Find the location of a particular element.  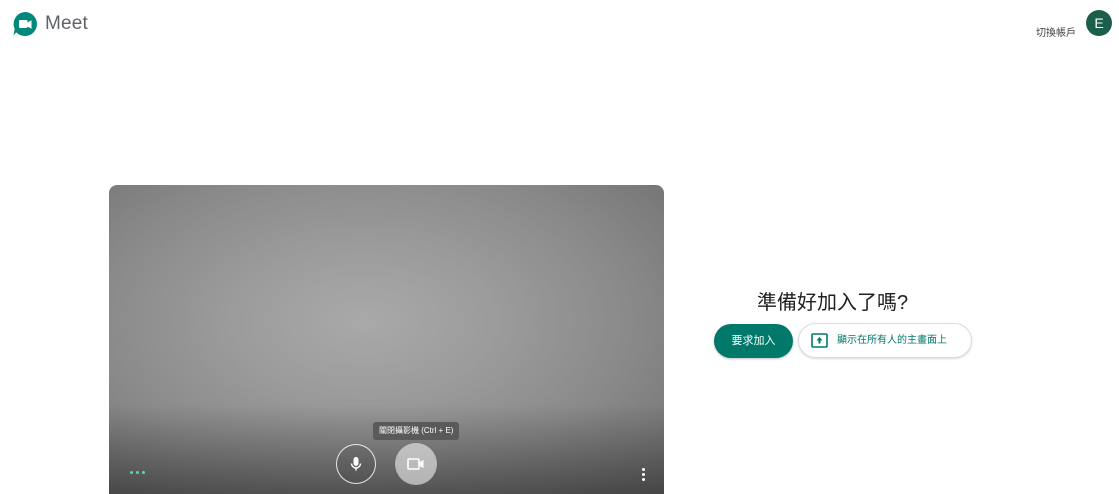

present-button-label: 顯示在所有人的主畫面上 is located at coordinates (892, 340).